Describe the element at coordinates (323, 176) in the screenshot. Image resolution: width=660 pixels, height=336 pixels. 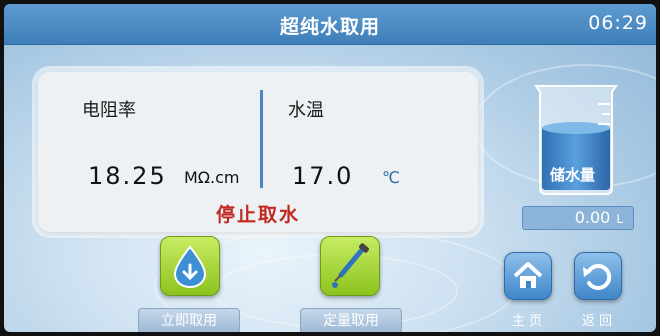
I see `temperature-value: 17.0` at that location.